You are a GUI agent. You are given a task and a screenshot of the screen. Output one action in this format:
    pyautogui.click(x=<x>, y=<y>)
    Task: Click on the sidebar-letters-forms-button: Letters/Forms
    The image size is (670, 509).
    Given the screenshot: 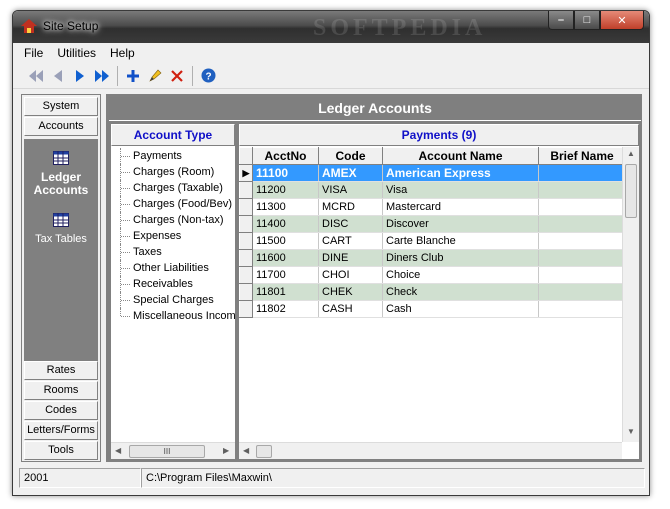 What is the action you would take?
    pyautogui.click(x=61, y=430)
    